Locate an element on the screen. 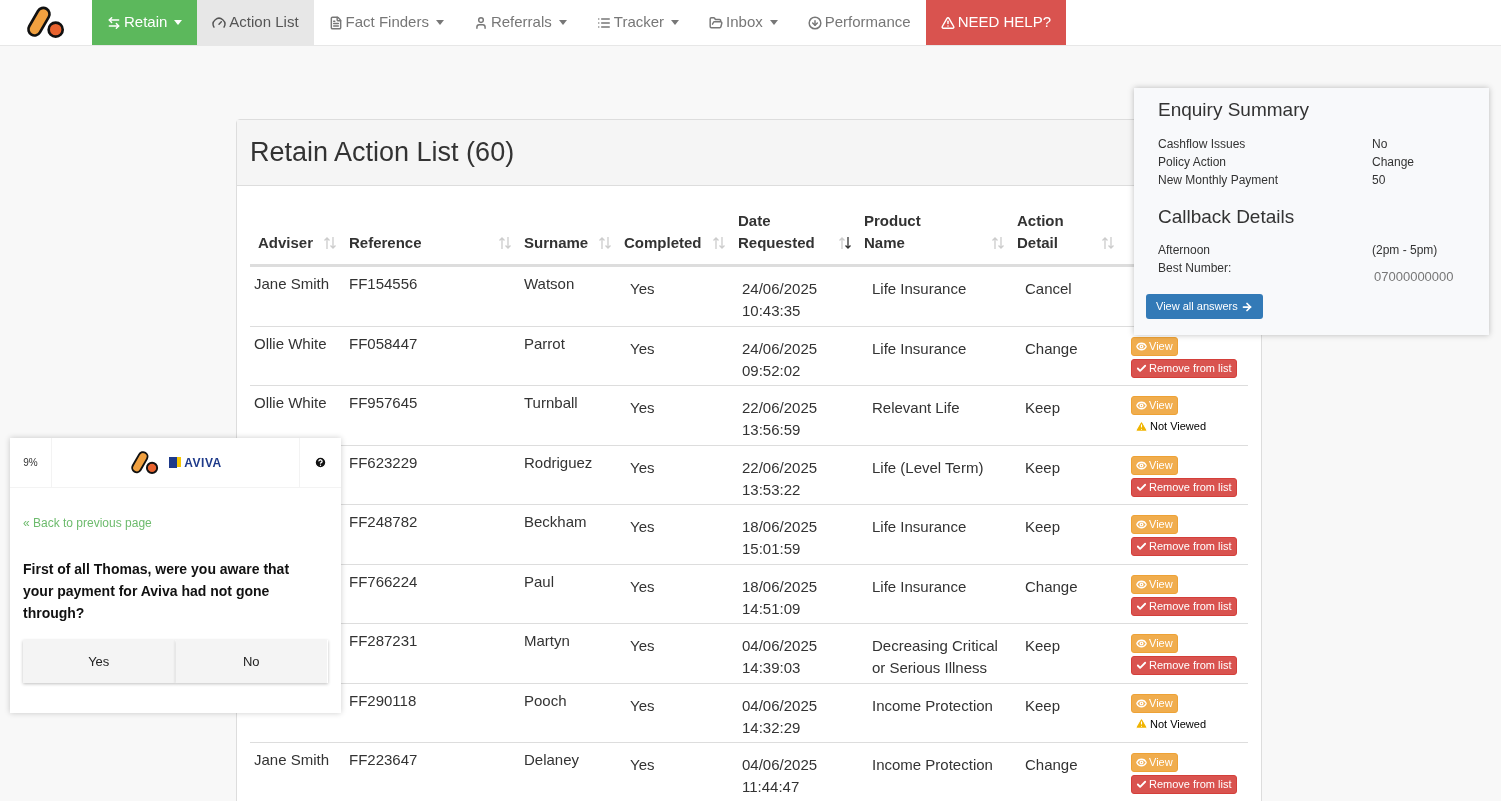 The width and height of the screenshot is (1501, 801). nav-tab: Action List is located at coordinates (255, 22).